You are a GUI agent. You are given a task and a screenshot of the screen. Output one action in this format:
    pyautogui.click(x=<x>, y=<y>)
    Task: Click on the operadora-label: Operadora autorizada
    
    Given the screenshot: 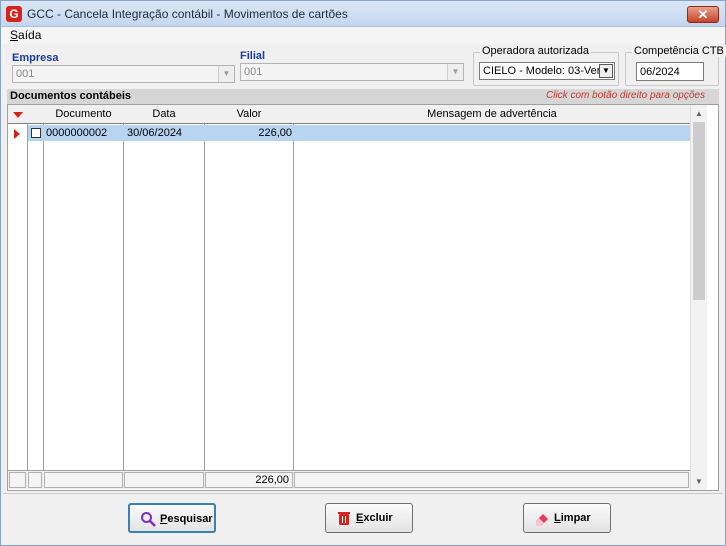 What is the action you would take?
    pyautogui.click(x=536, y=51)
    